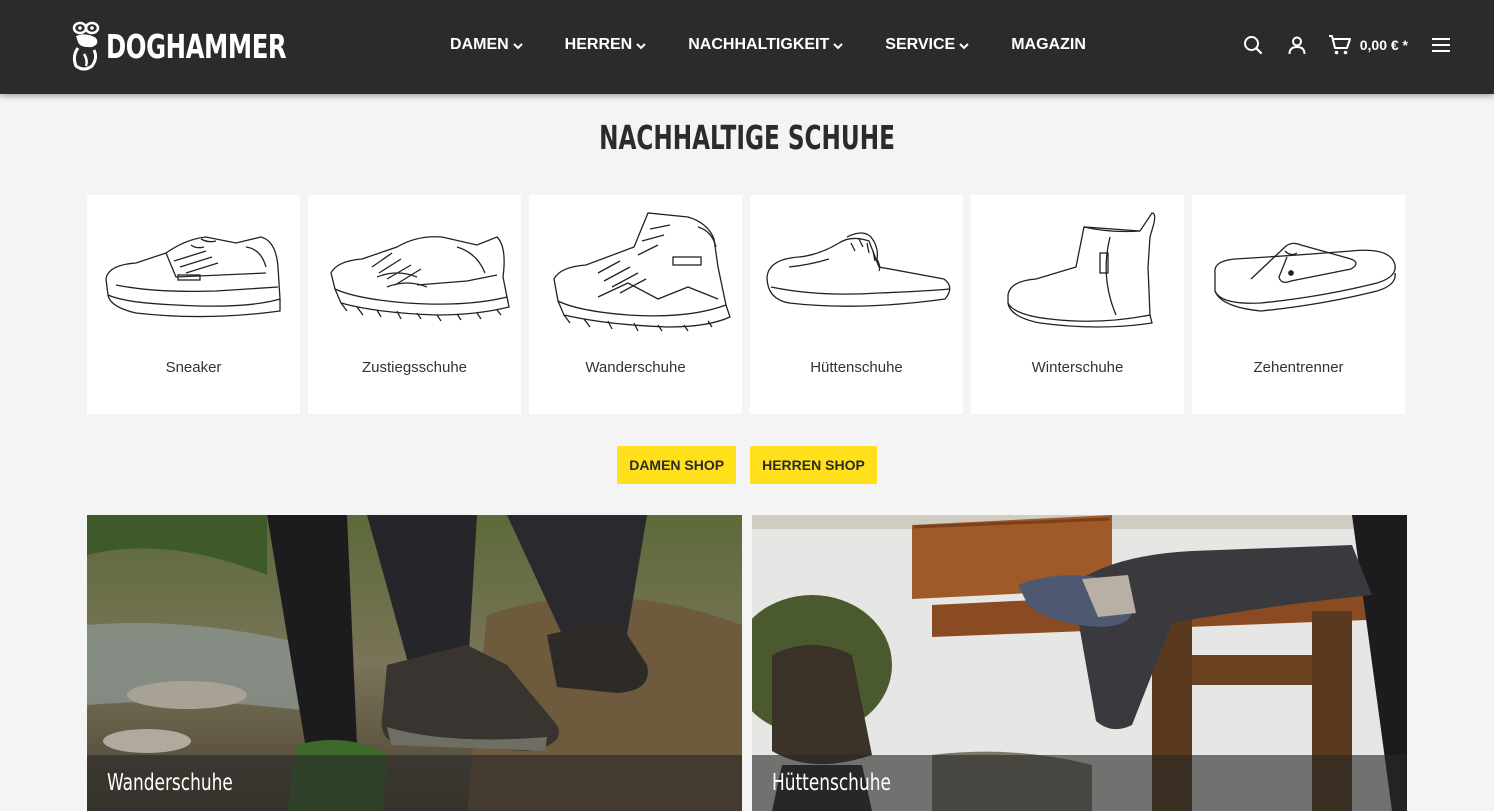 This screenshot has width=1494, height=811. I want to click on menu-button, so click(1441, 45).